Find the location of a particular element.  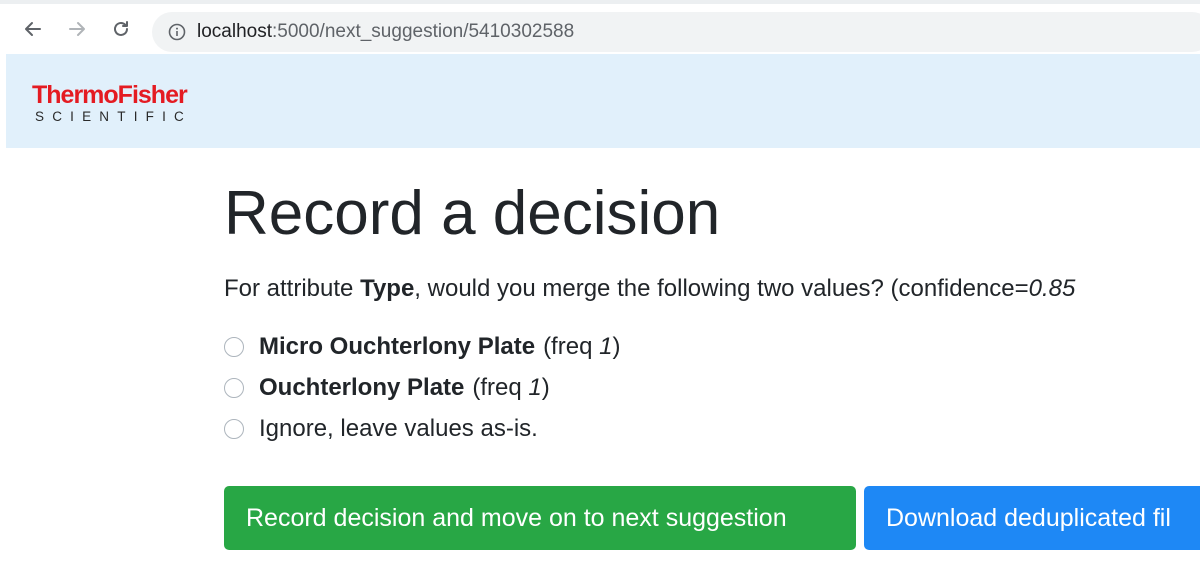

option-value-name: Micro Ouchterlony Plate is located at coordinates (397, 346).